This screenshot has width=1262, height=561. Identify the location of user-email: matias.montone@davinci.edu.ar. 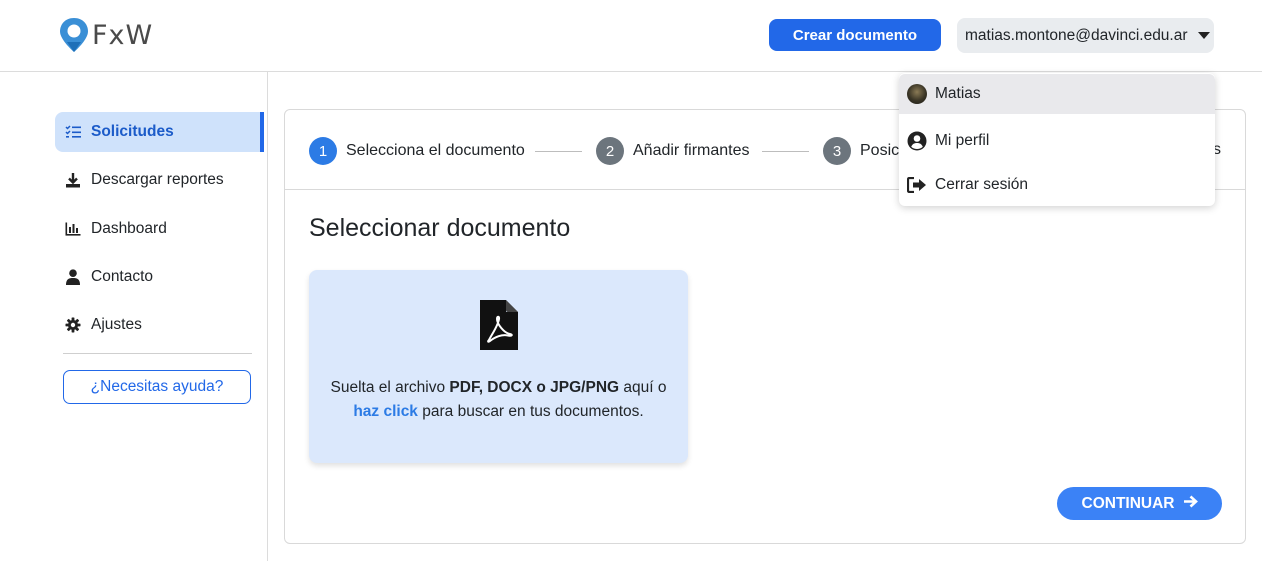
(1076, 35).